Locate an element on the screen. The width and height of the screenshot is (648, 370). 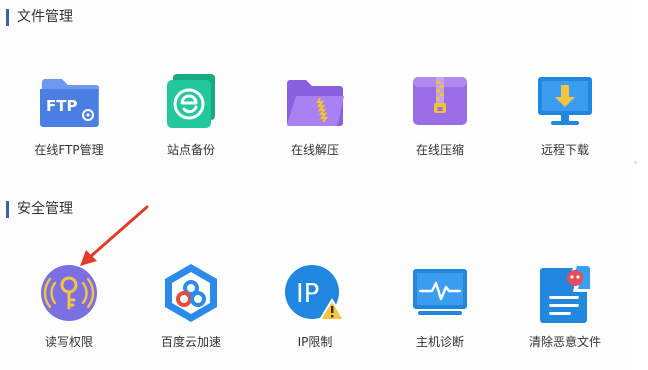
tile-online-unzip: 在线解压 is located at coordinates (315, 121).